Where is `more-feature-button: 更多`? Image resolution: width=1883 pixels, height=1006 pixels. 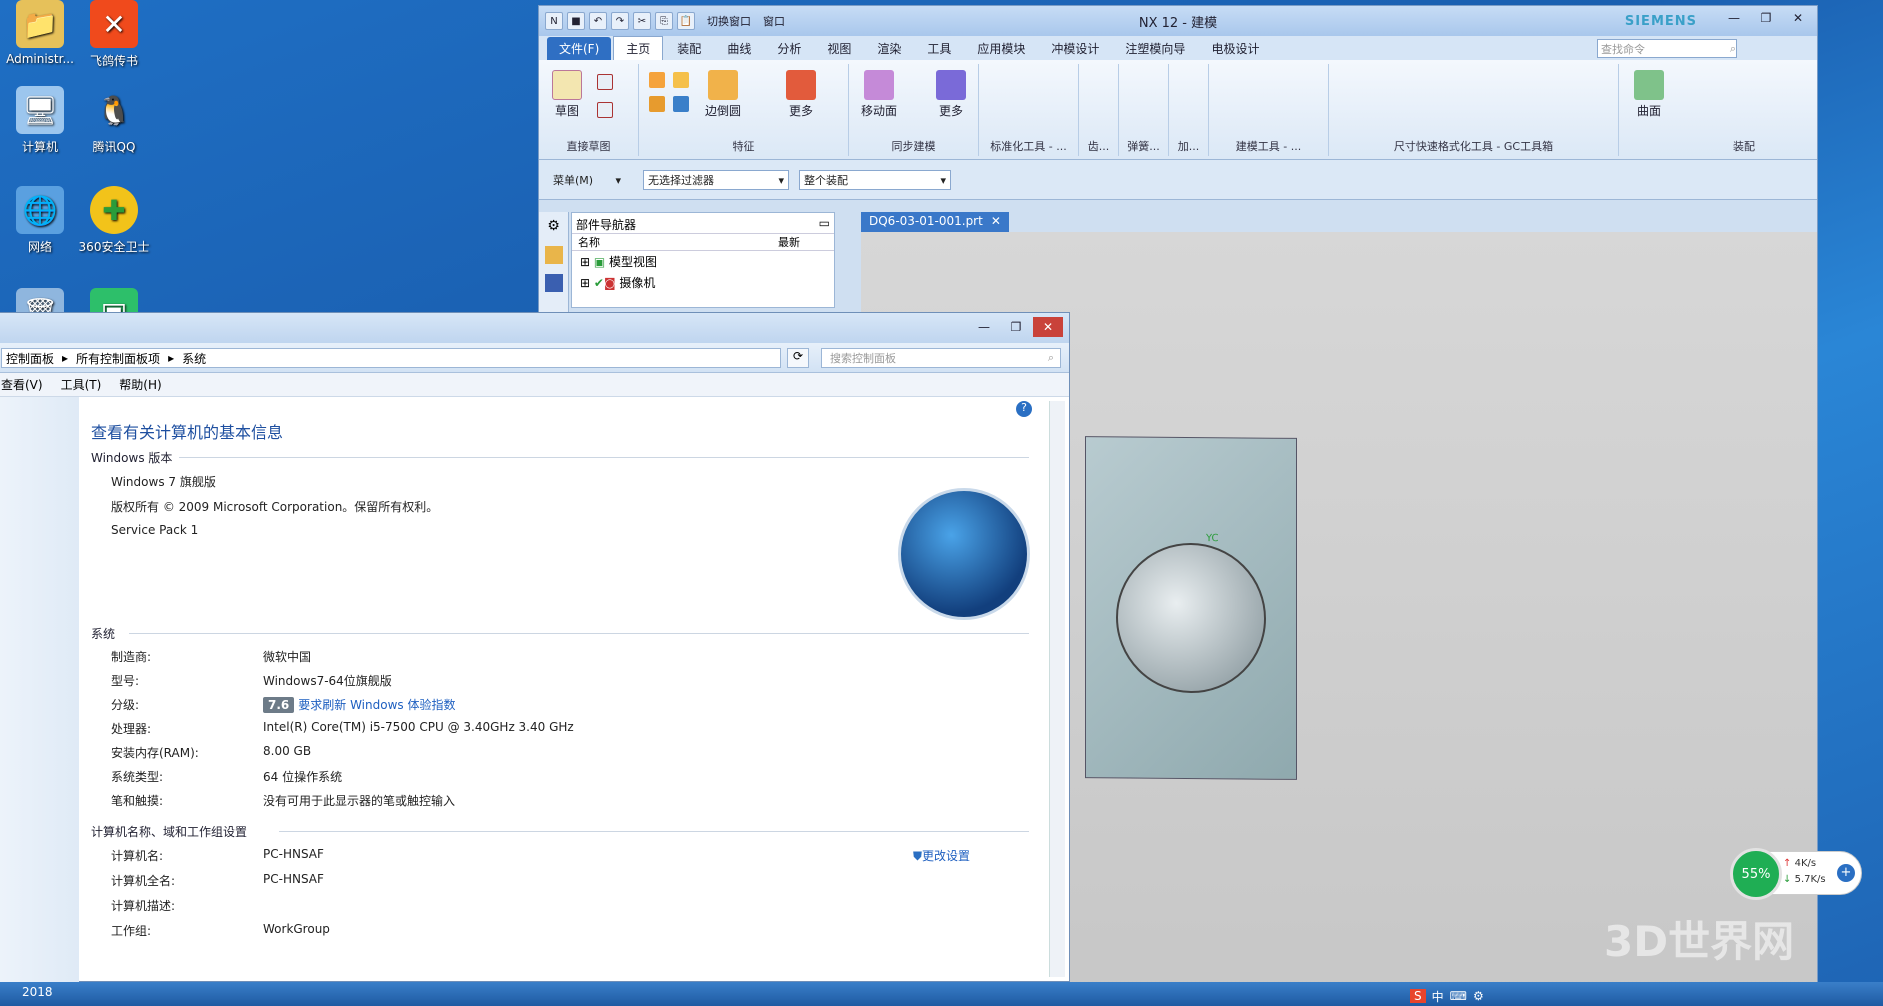 more-feature-button: 更多 is located at coordinates (801, 94).